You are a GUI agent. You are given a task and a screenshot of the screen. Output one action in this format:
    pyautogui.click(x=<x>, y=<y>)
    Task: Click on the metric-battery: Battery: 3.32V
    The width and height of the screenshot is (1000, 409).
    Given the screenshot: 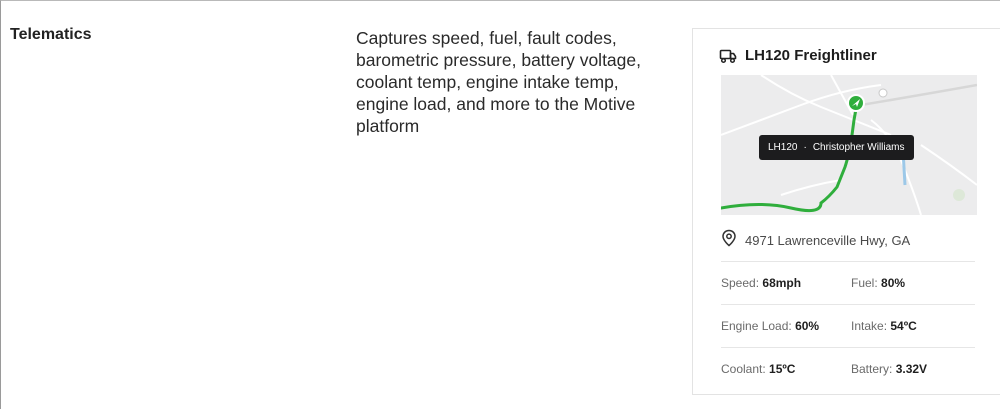 What is the action you would take?
    pyautogui.click(x=889, y=369)
    